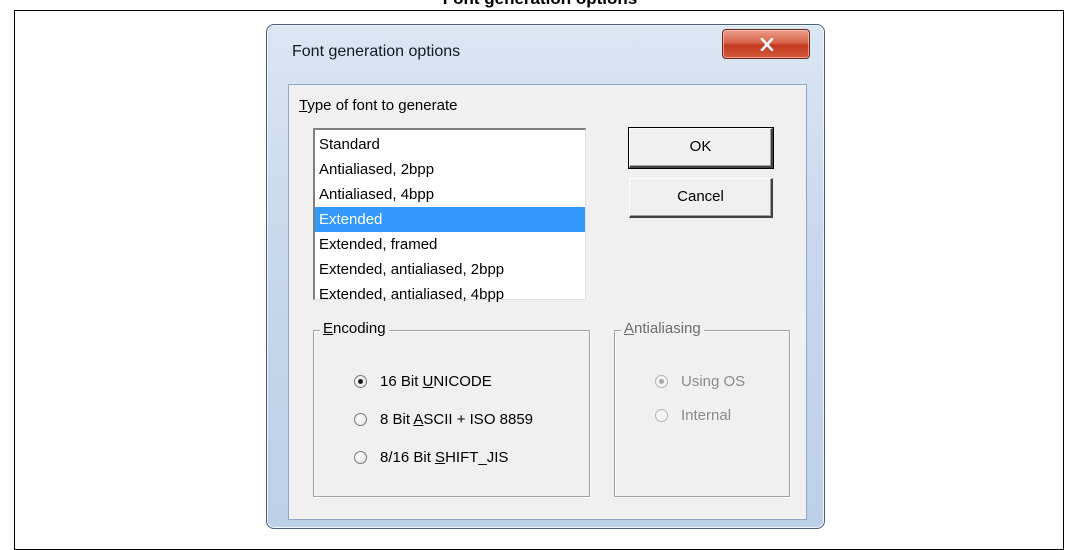  I want to click on list-item: Antialiased, 4bpp, so click(450, 194).